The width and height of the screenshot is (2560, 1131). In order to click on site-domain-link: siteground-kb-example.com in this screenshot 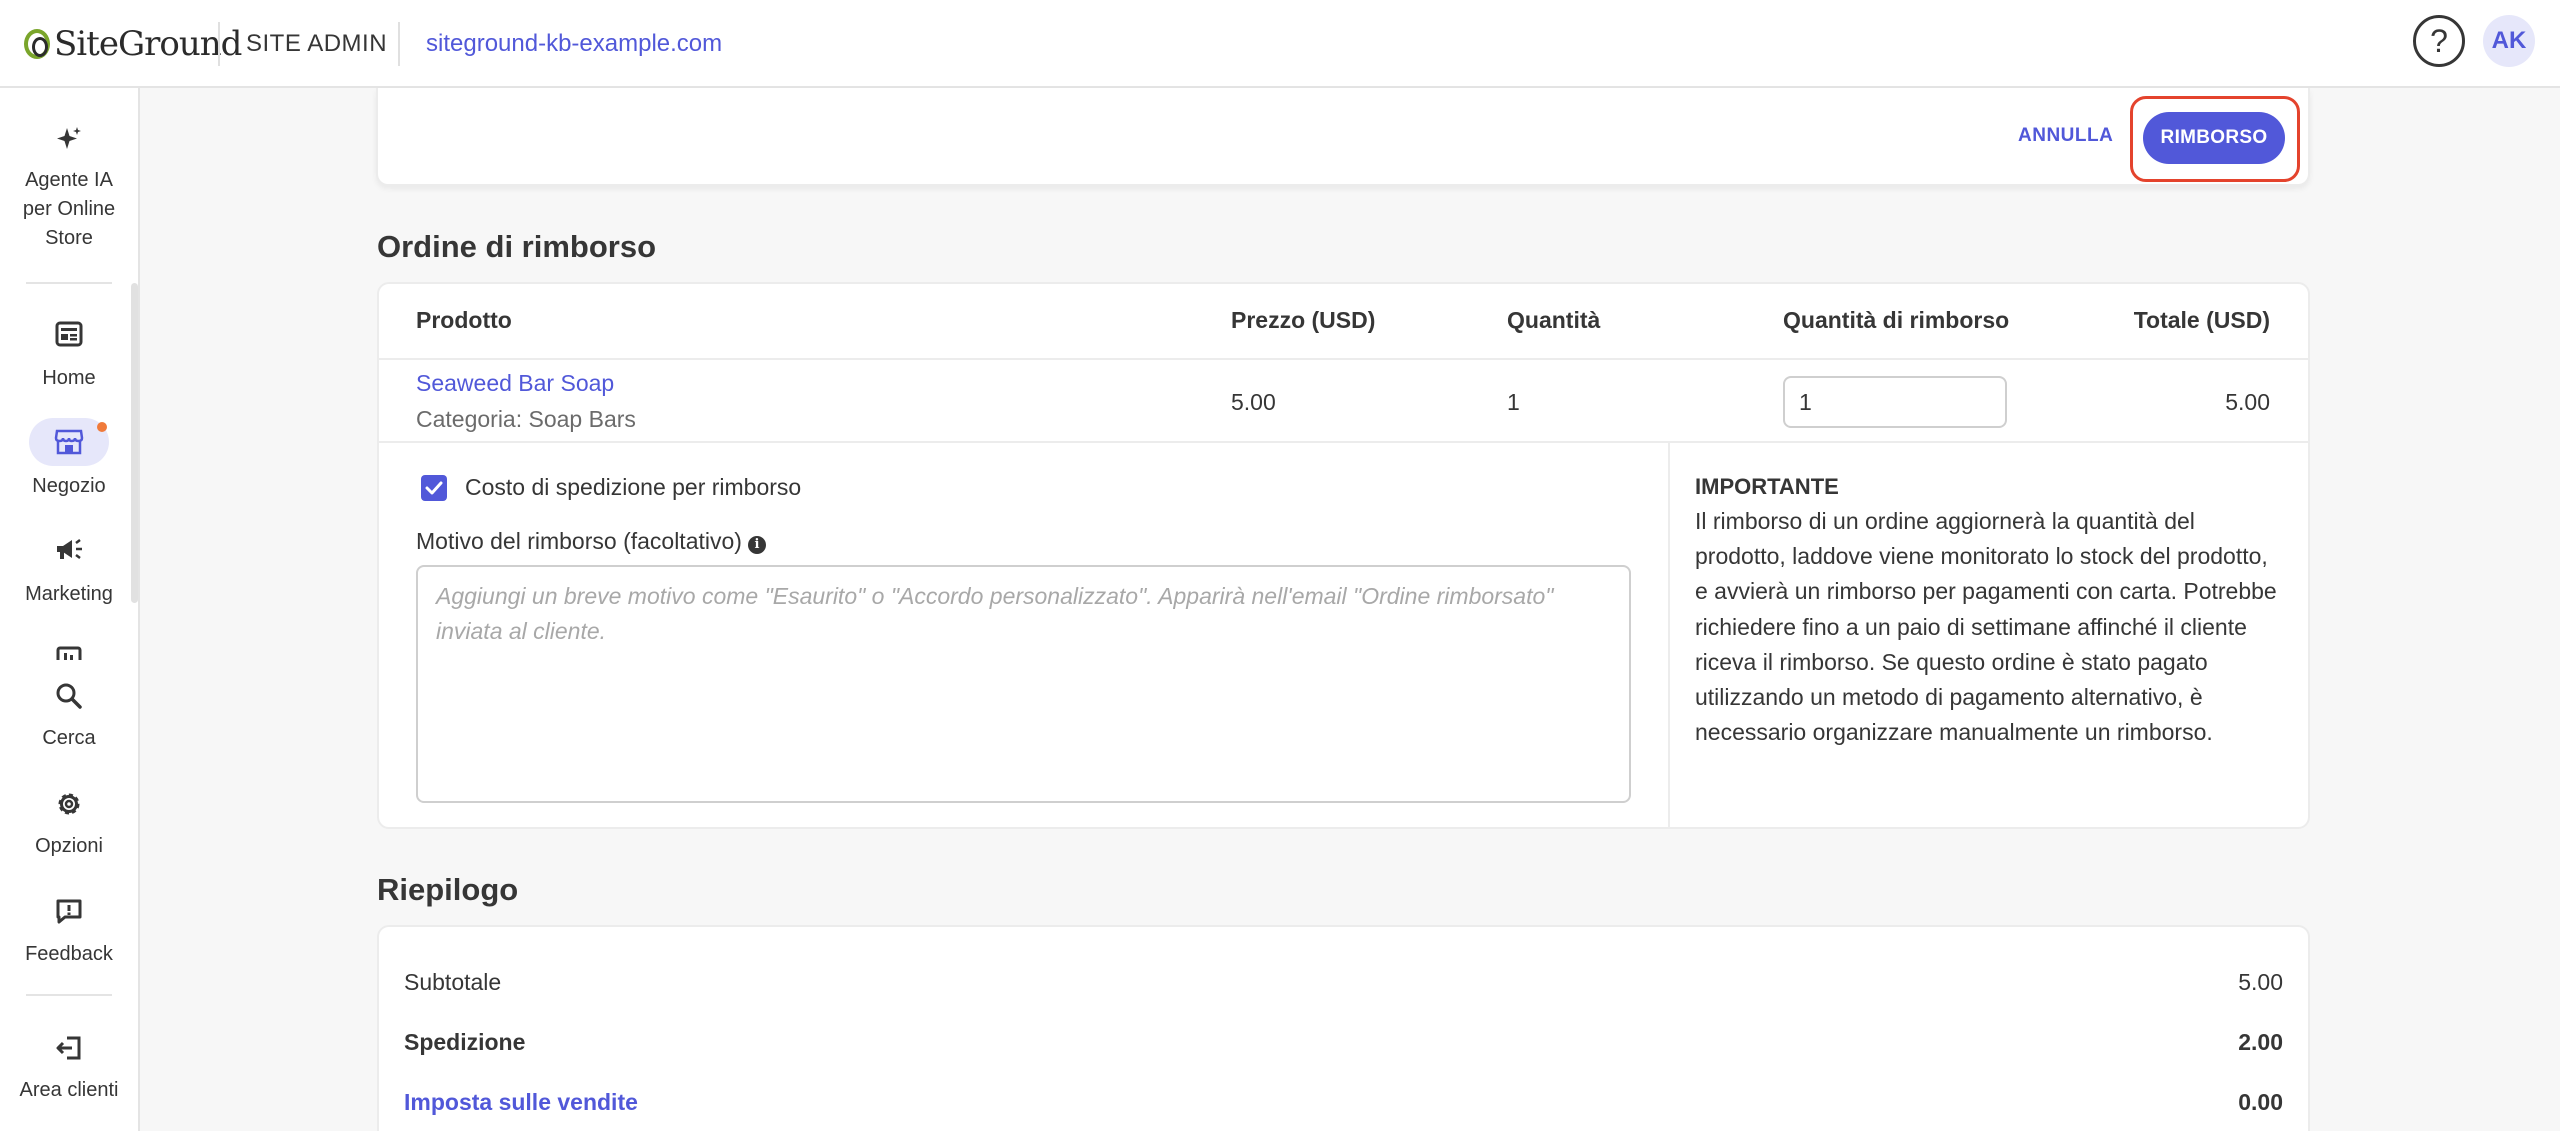, I will do `click(574, 44)`.